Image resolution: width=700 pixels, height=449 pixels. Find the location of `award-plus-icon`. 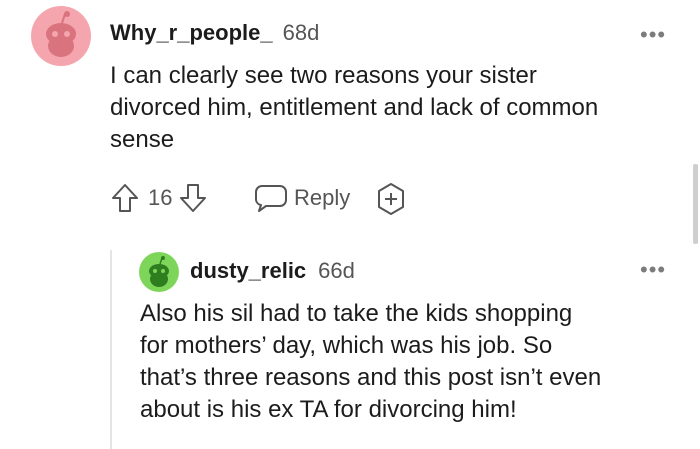

award-plus-icon is located at coordinates (391, 199).